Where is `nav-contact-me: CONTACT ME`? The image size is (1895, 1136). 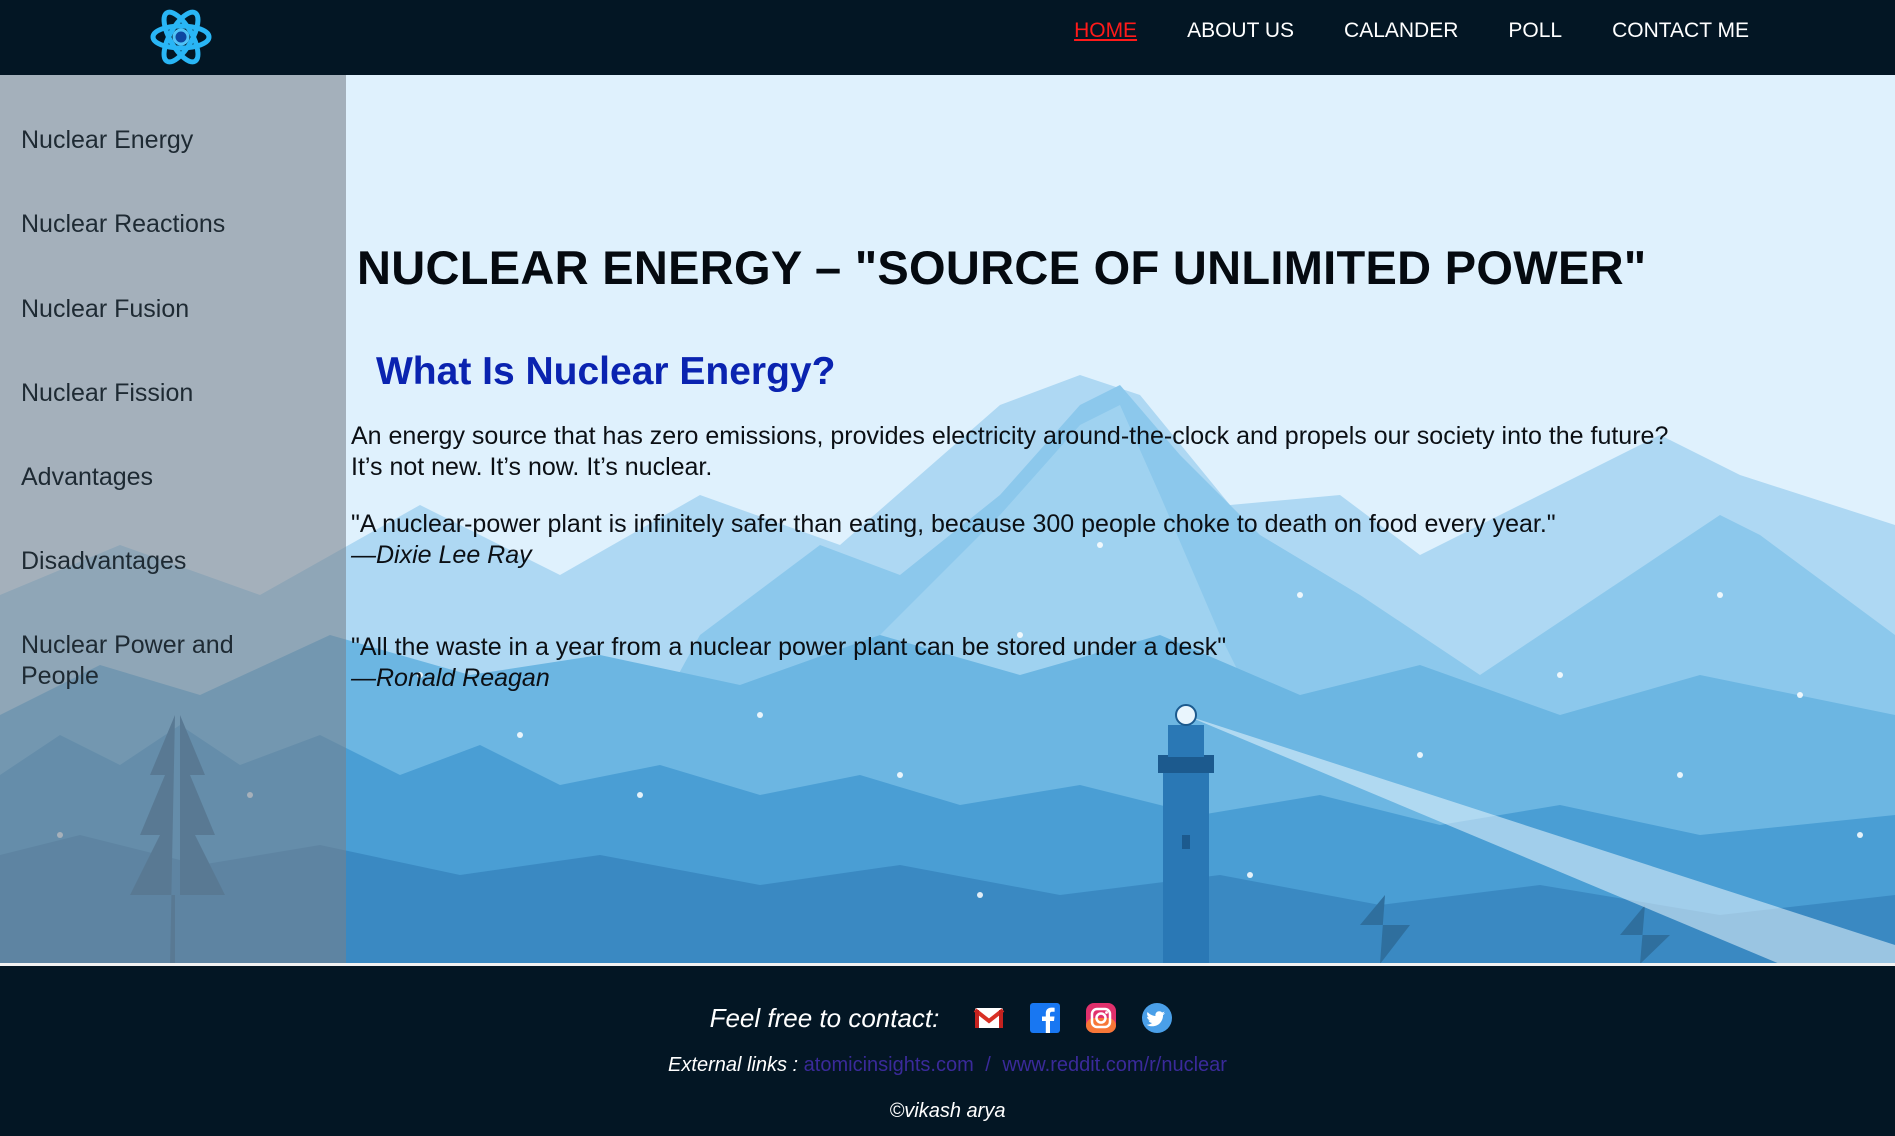
nav-contact-me: CONTACT ME is located at coordinates (1680, 31).